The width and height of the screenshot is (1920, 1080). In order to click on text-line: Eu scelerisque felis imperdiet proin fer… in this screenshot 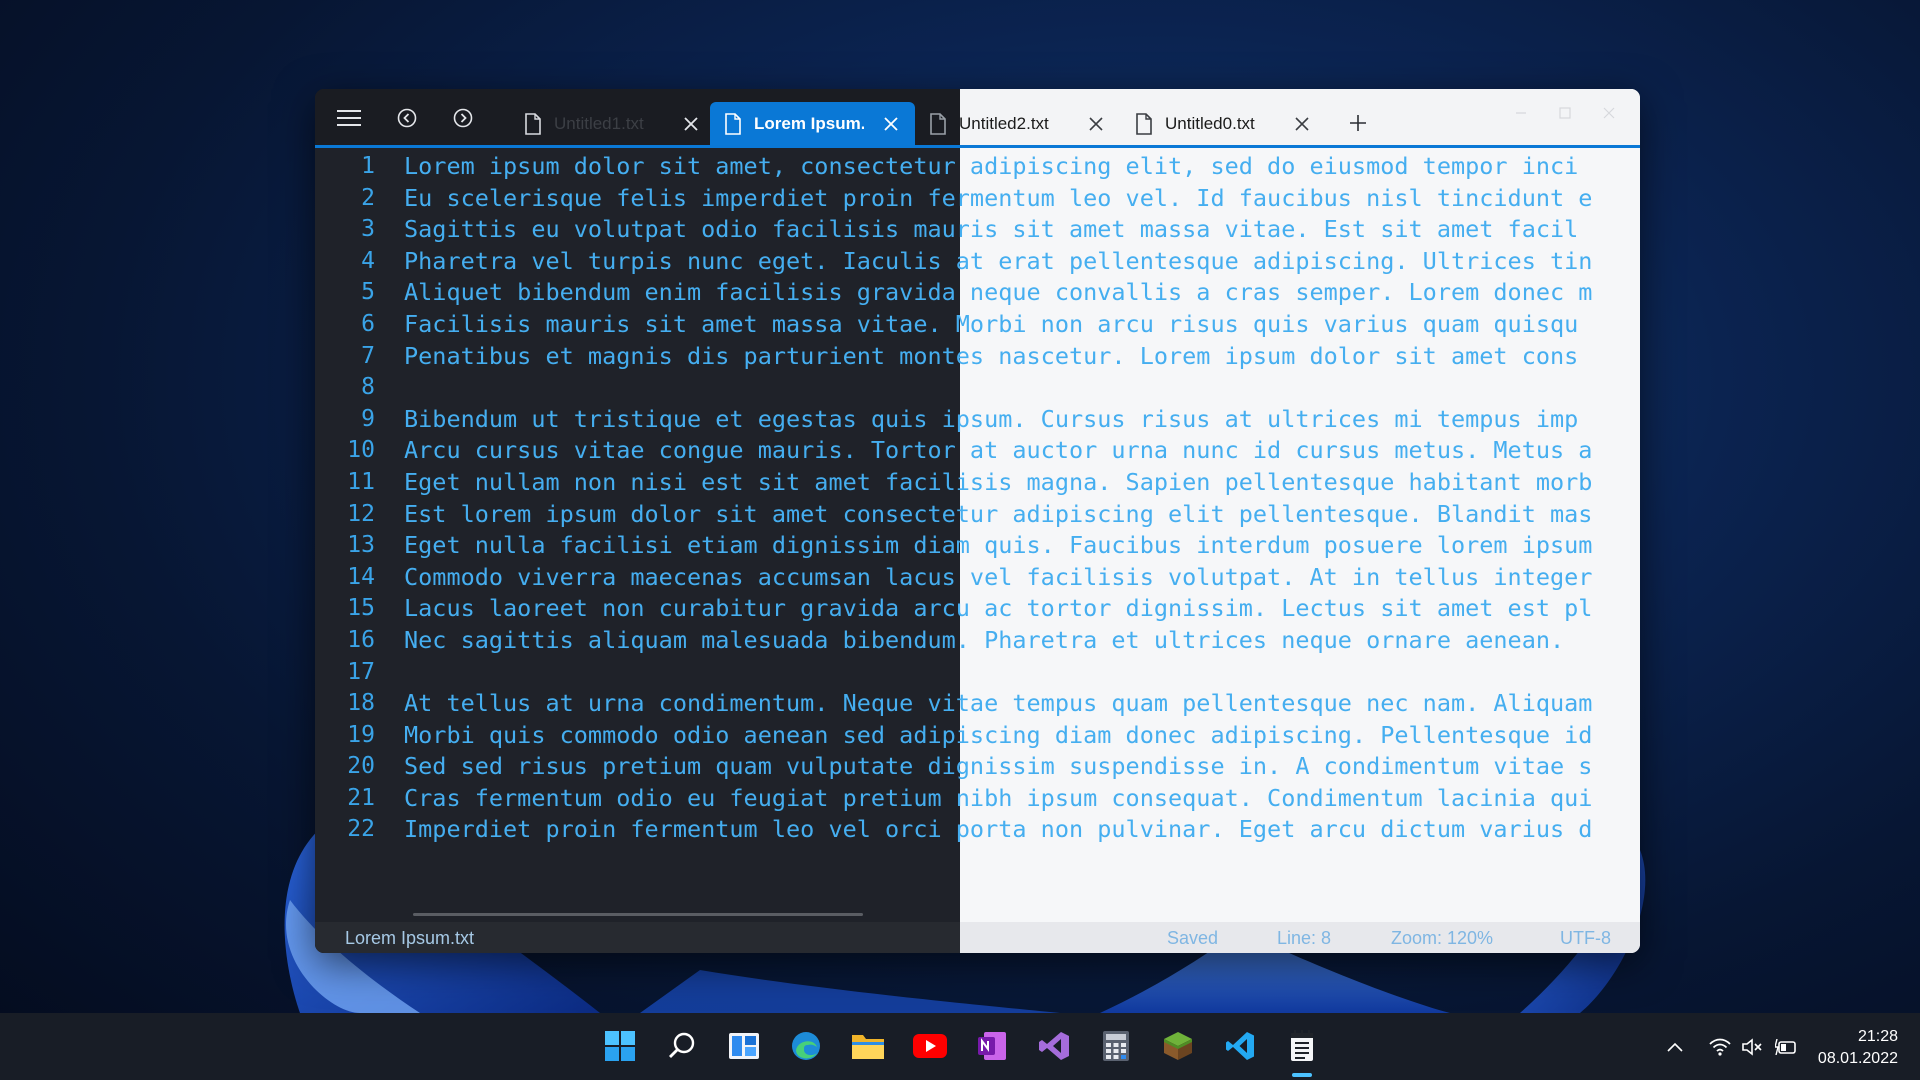, I will do `click(998, 197)`.